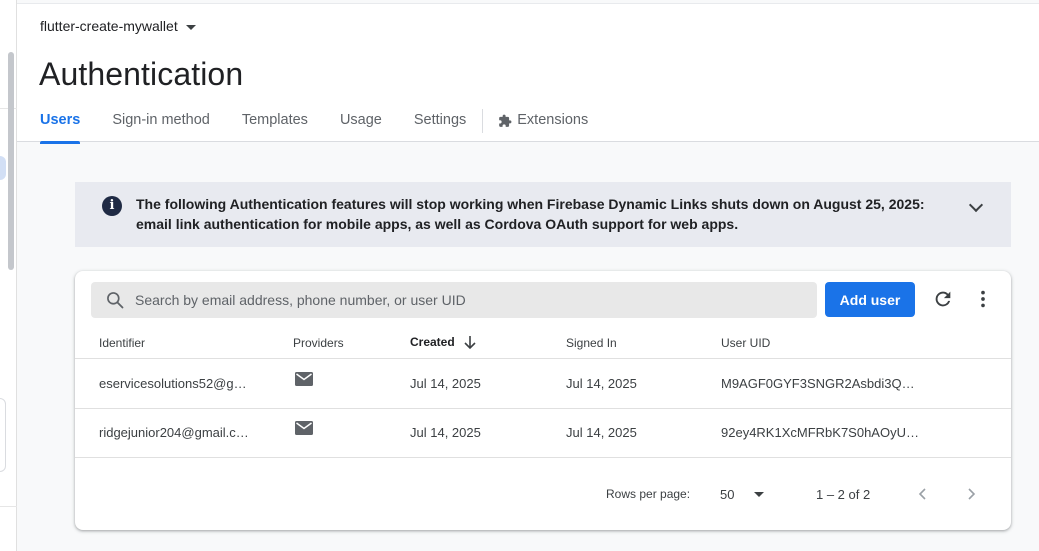 The height and width of the screenshot is (551, 1039). I want to click on puzzle-icon, so click(505, 120).